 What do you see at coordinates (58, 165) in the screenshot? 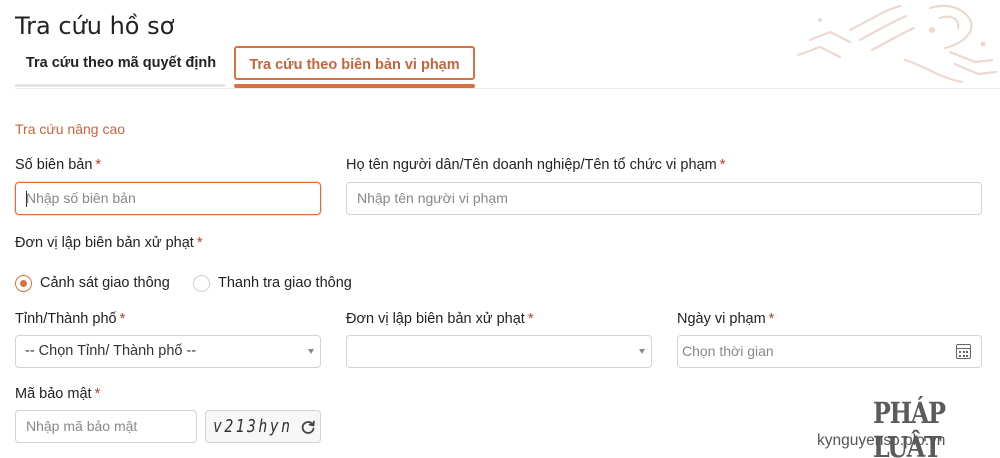
I see `record-number-label: Số biên bản *` at bounding box center [58, 165].